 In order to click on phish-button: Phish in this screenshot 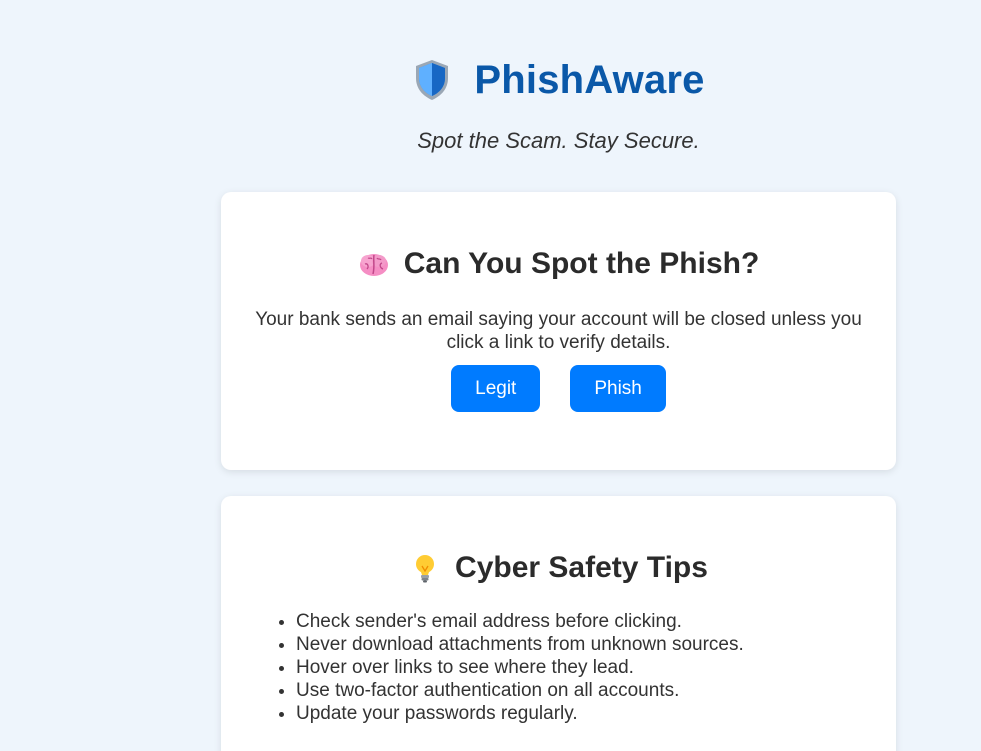, I will do `click(618, 388)`.